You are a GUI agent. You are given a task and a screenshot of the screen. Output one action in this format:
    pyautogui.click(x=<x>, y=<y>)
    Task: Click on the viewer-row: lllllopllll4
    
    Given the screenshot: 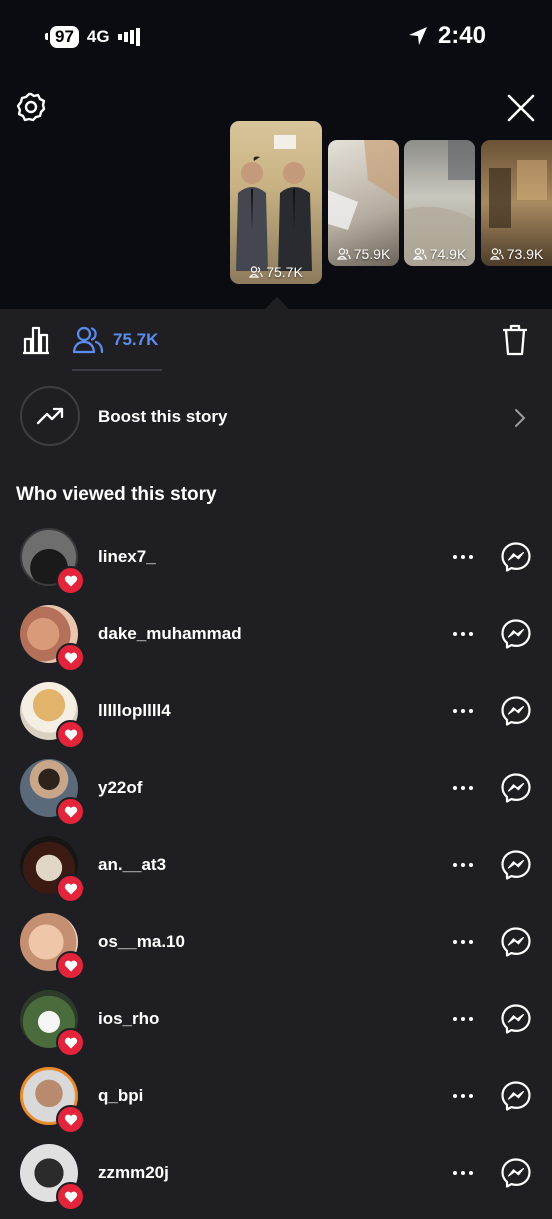 What is the action you would take?
    pyautogui.click(x=276, y=718)
    